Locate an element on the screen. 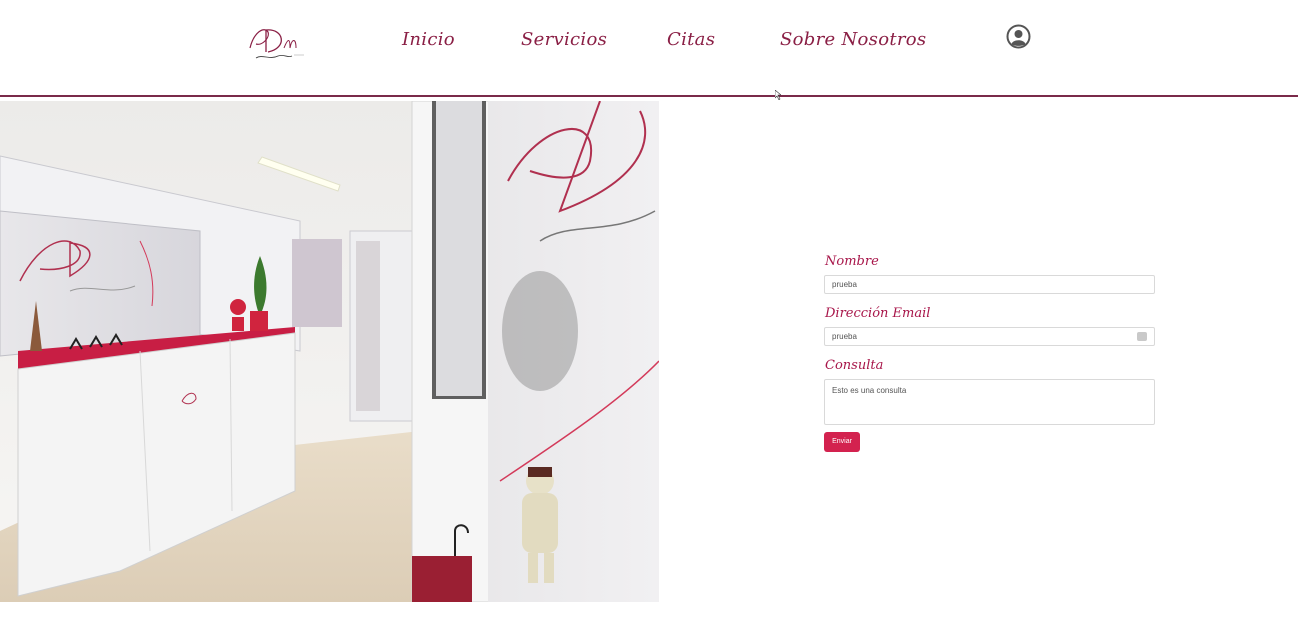 The image size is (1298, 627). nav-inicio: Inicio is located at coordinates (428, 39).